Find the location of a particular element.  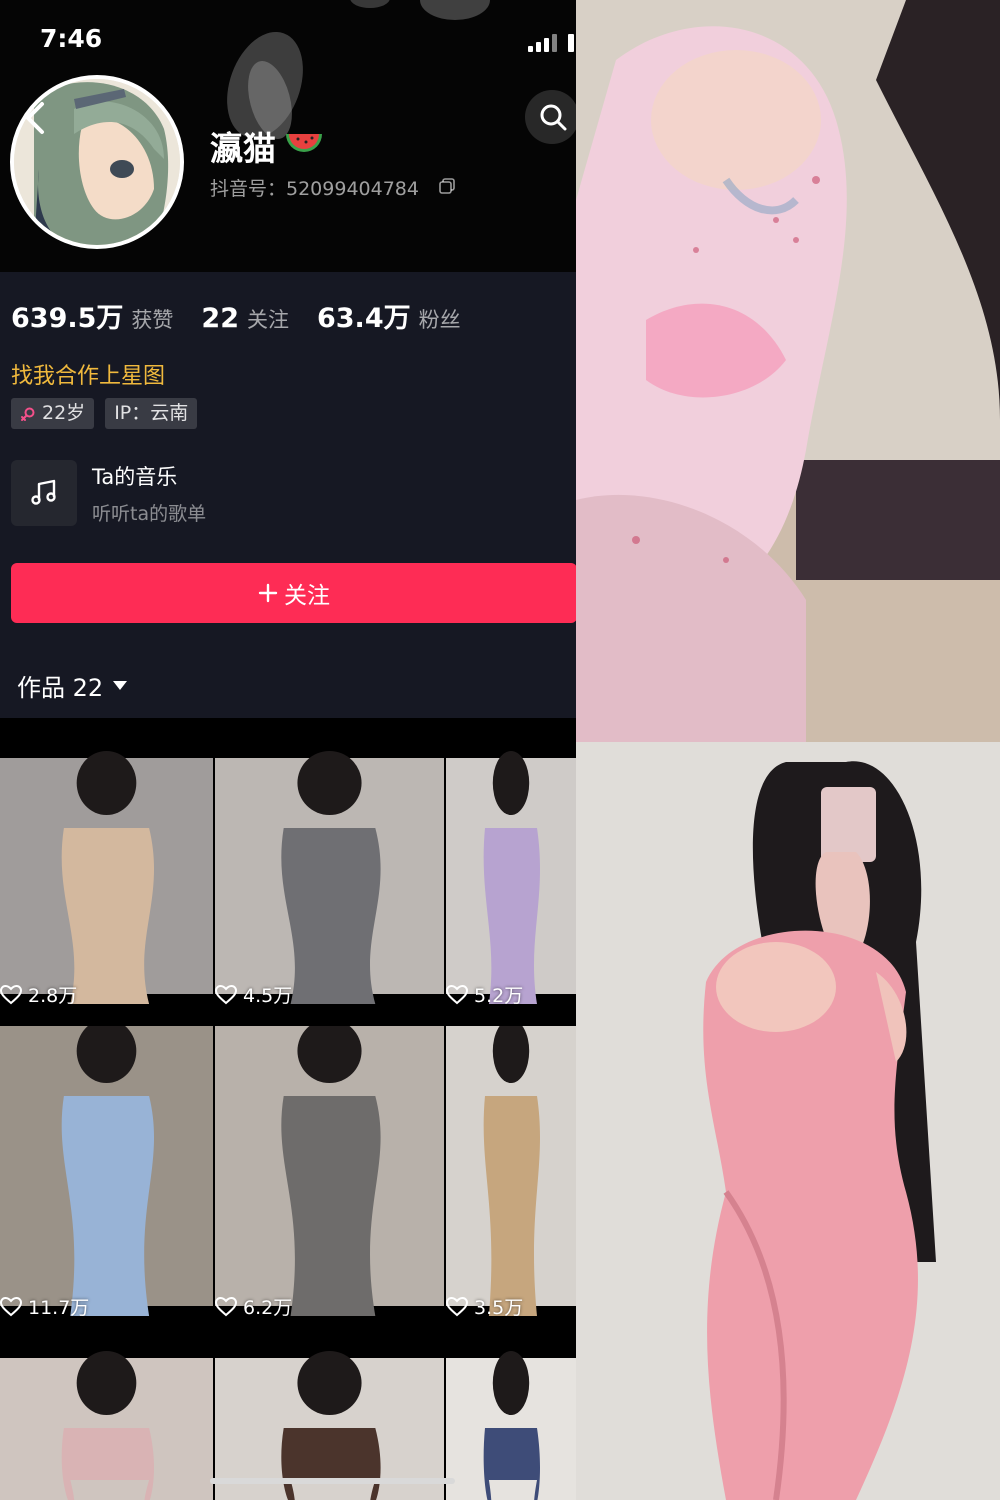

work-thumbnail: 11.7万 is located at coordinates (106, 1181).